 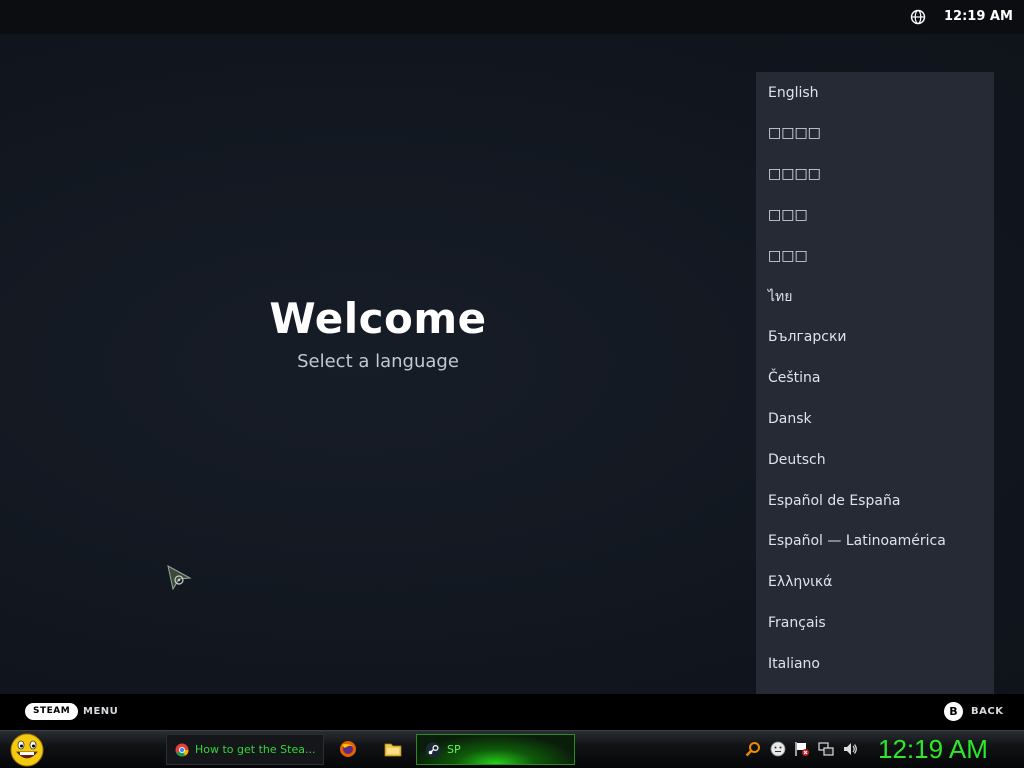 What do you see at coordinates (875, 623) in the screenshot?
I see `language-option: Français` at bounding box center [875, 623].